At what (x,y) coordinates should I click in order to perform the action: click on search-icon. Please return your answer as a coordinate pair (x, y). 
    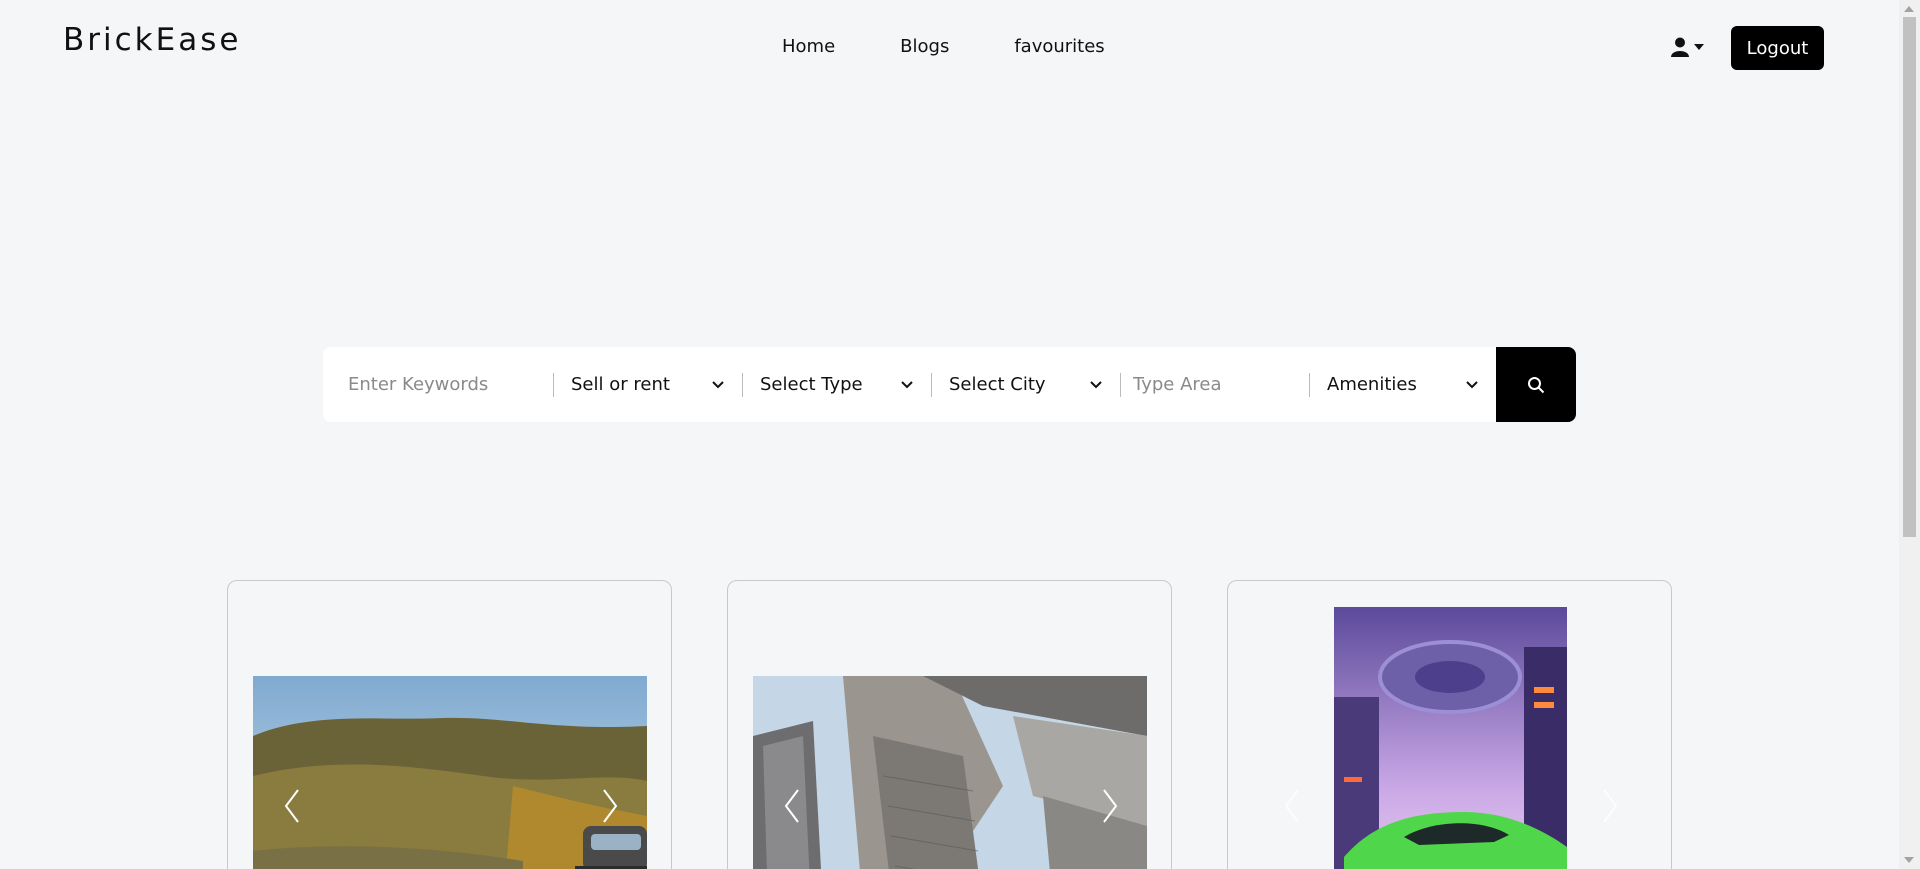
    Looking at the image, I should click on (1536, 384).